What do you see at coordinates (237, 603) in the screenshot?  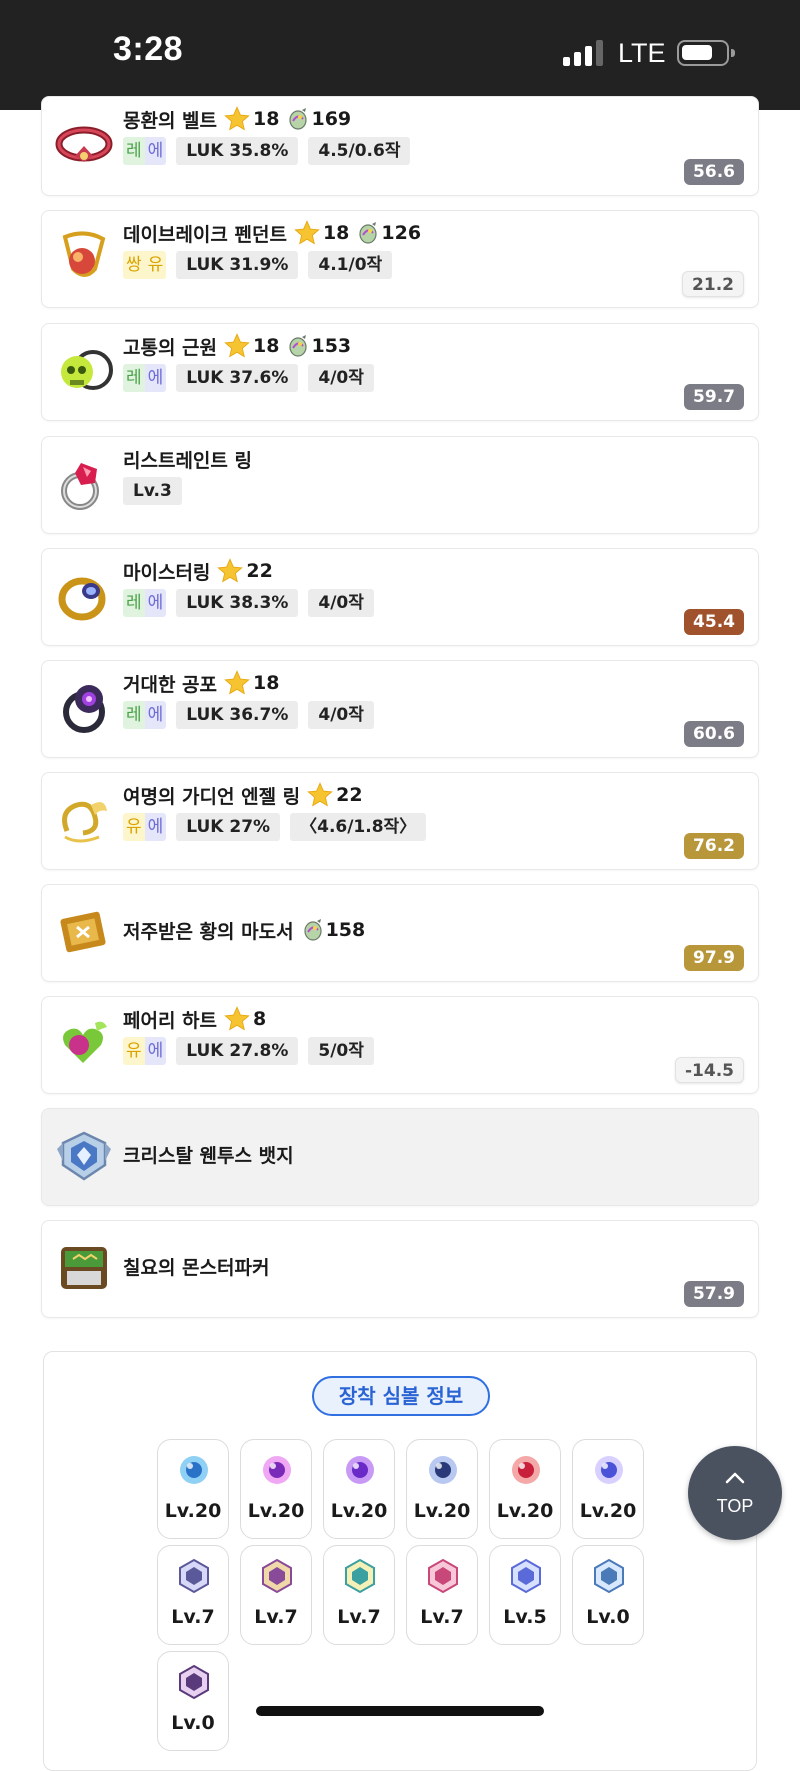 I see `item-stat-tag: LUK 38.3%` at bounding box center [237, 603].